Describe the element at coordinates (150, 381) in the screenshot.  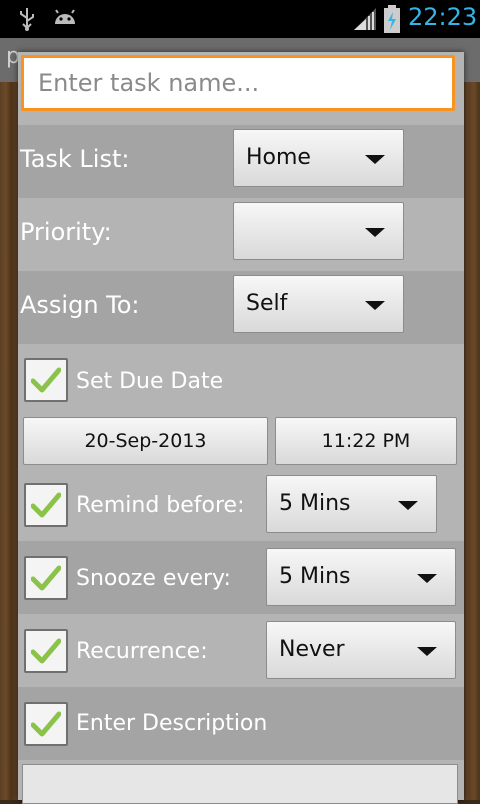
I see `set-due-date-label: Set Due Date` at that location.